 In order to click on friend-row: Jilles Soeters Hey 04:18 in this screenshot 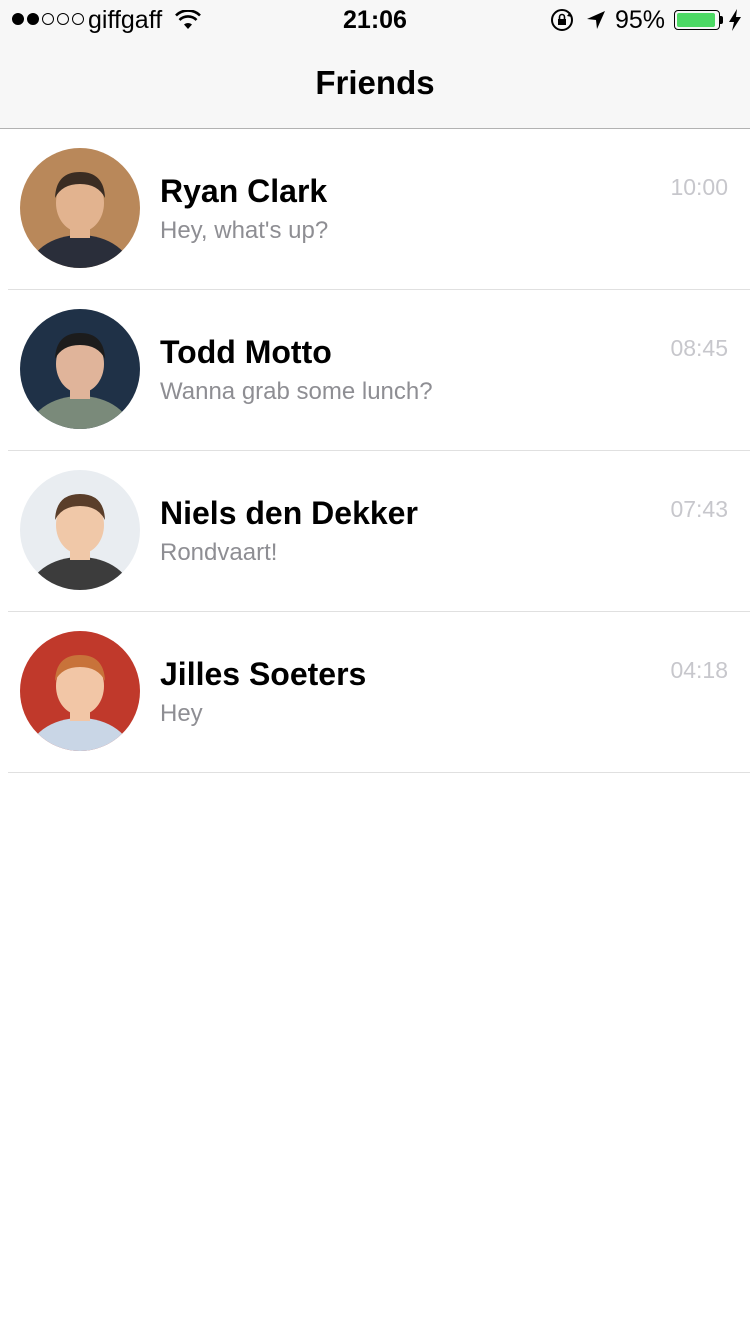, I will do `click(375, 692)`.